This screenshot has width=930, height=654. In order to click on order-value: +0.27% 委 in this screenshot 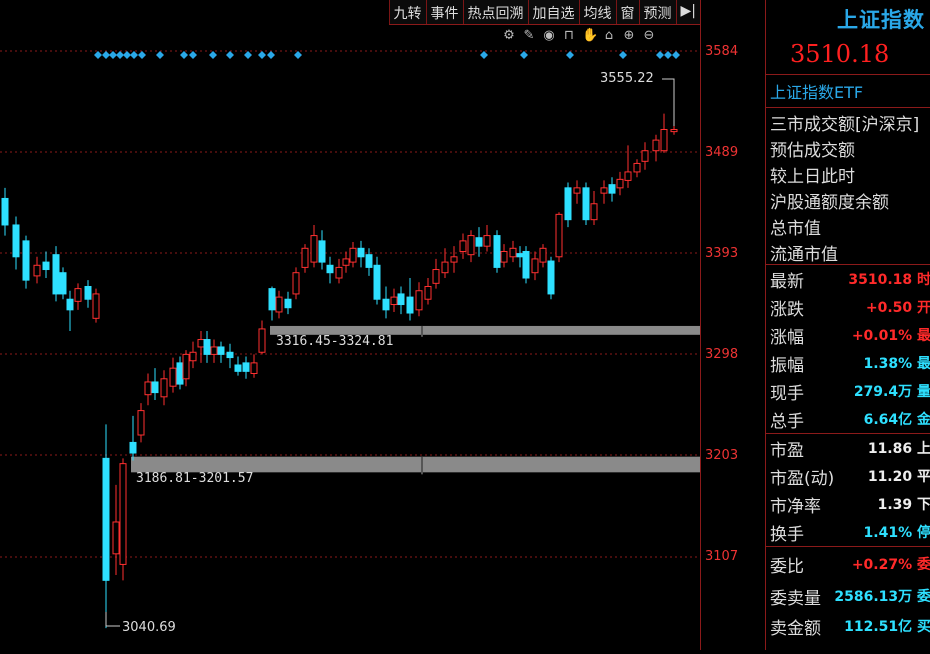, I will do `click(890, 565)`.